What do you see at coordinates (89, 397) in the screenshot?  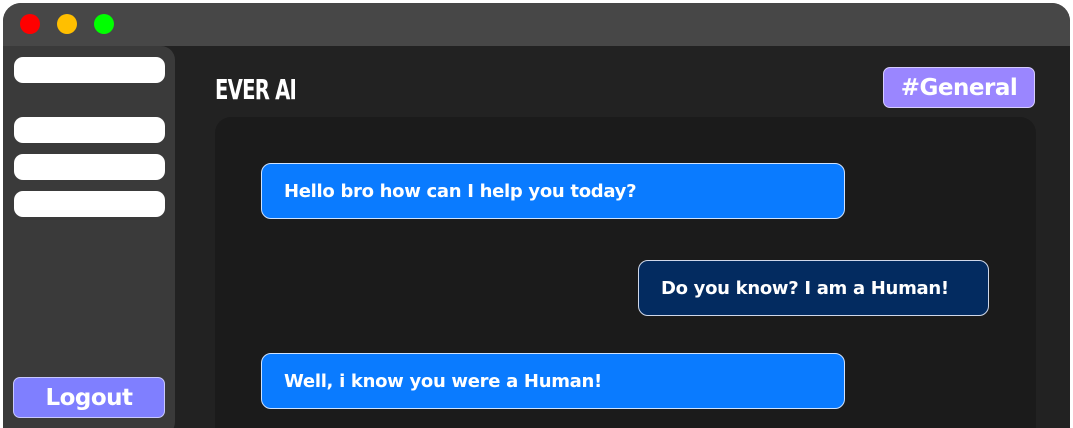 I see `logout-button: Logout` at bounding box center [89, 397].